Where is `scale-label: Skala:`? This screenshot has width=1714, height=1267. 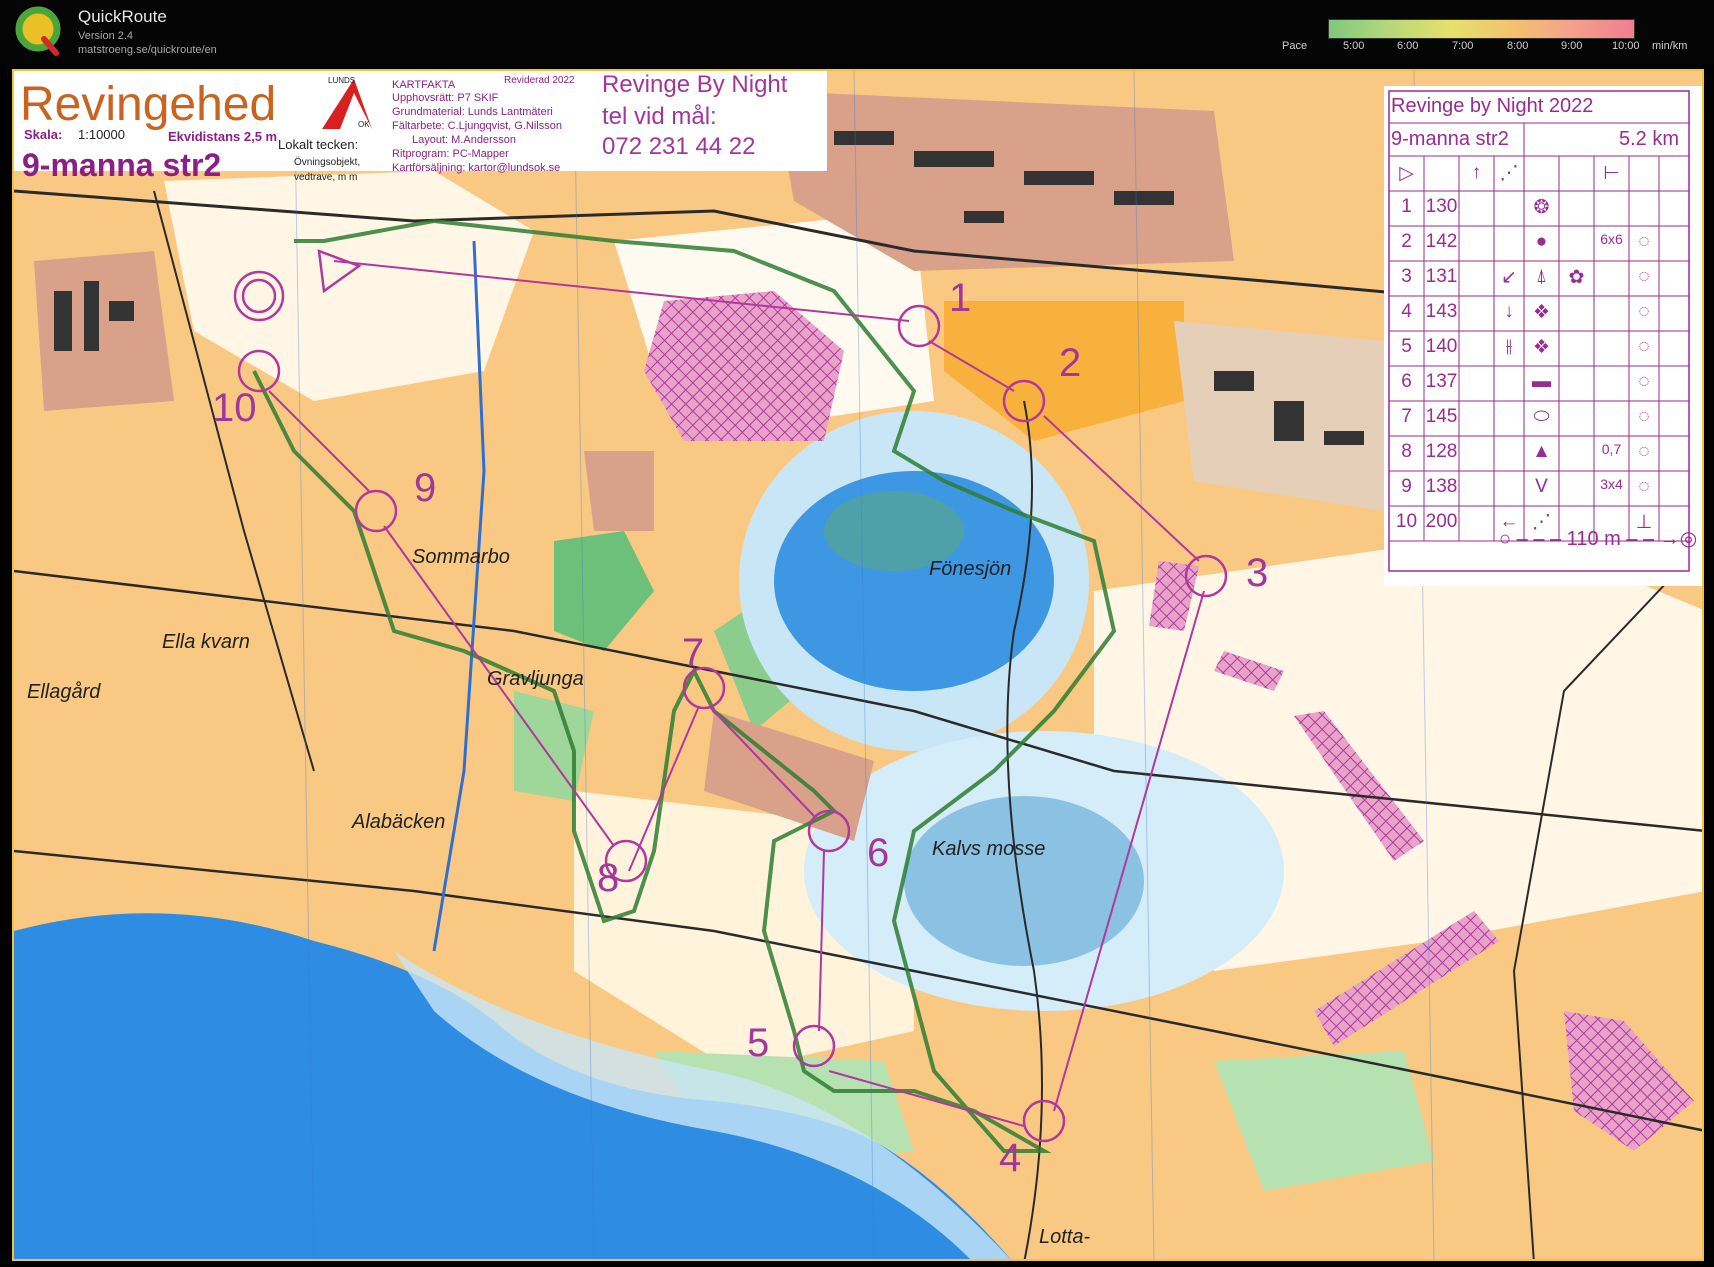 scale-label: Skala: is located at coordinates (43, 134).